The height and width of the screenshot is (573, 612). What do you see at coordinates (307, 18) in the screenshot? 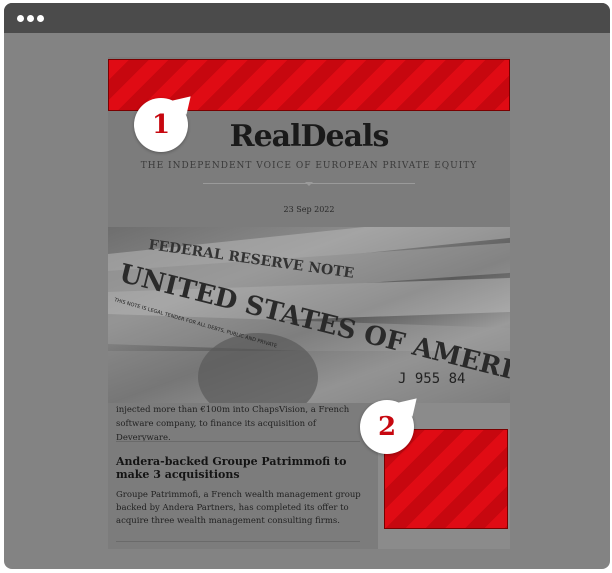
I see `title-bar` at bounding box center [307, 18].